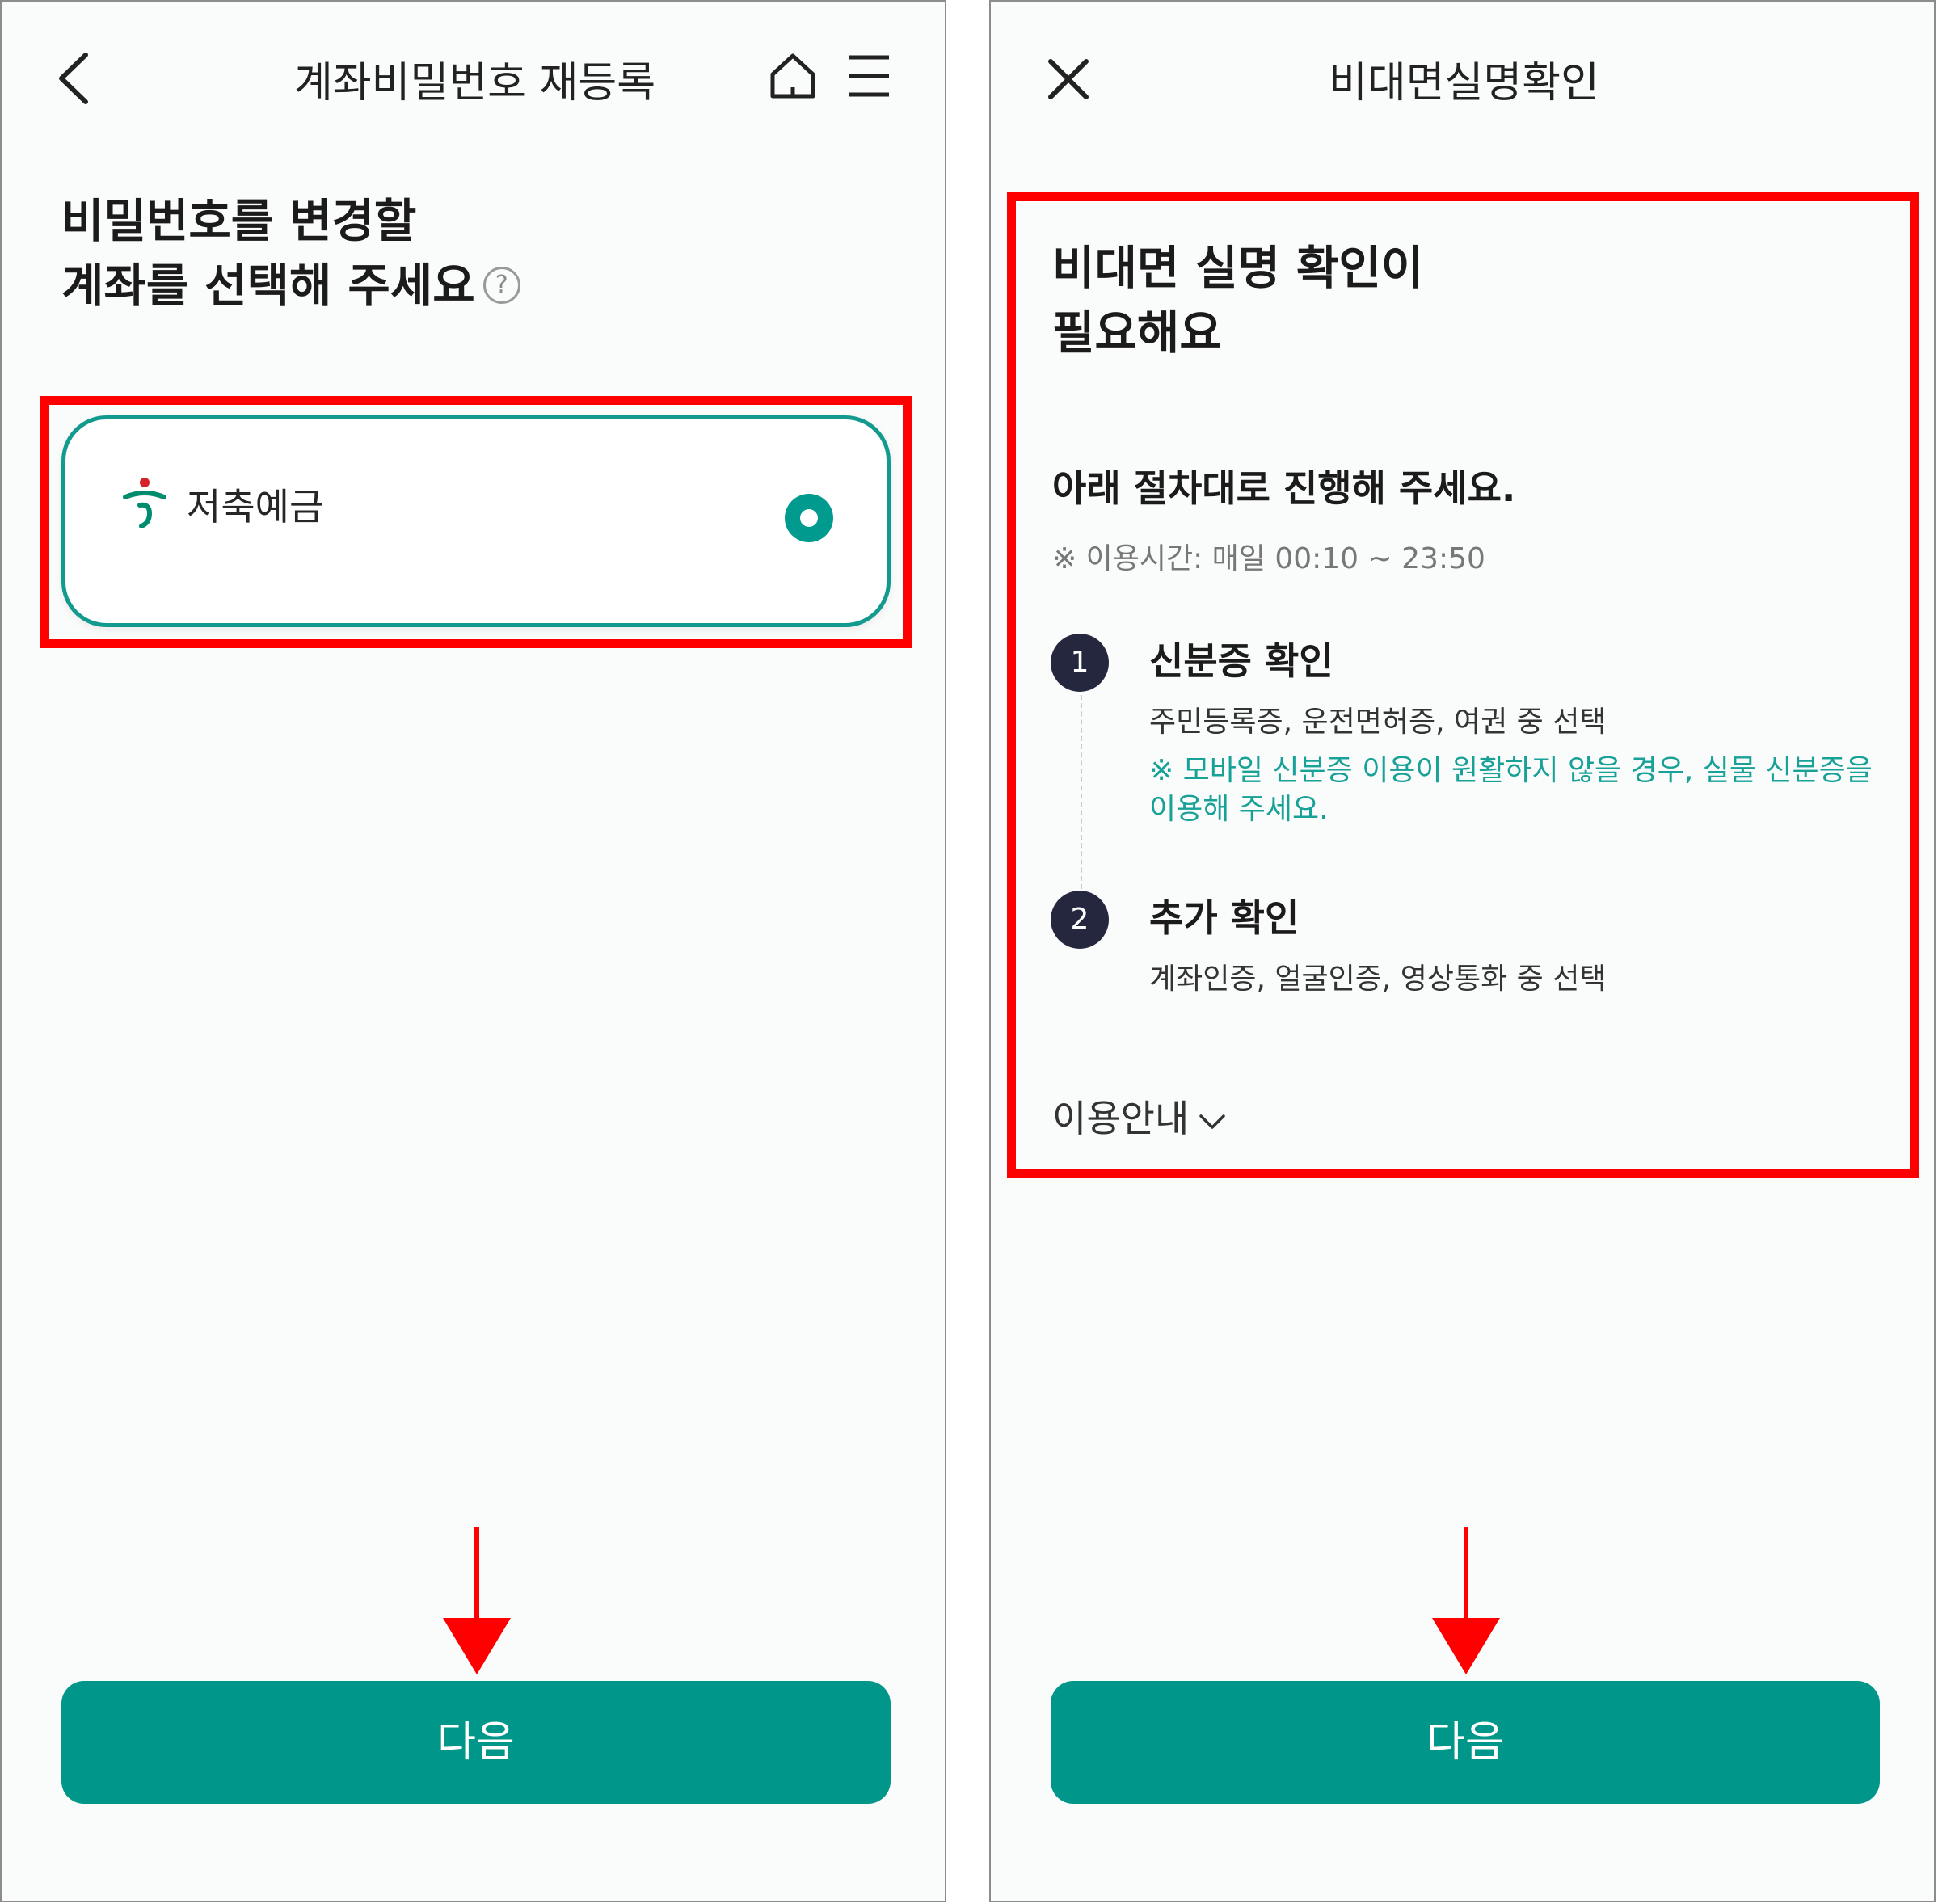 The image size is (1938, 1904). I want to click on hana-bank-logo-icon, so click(144, 503).